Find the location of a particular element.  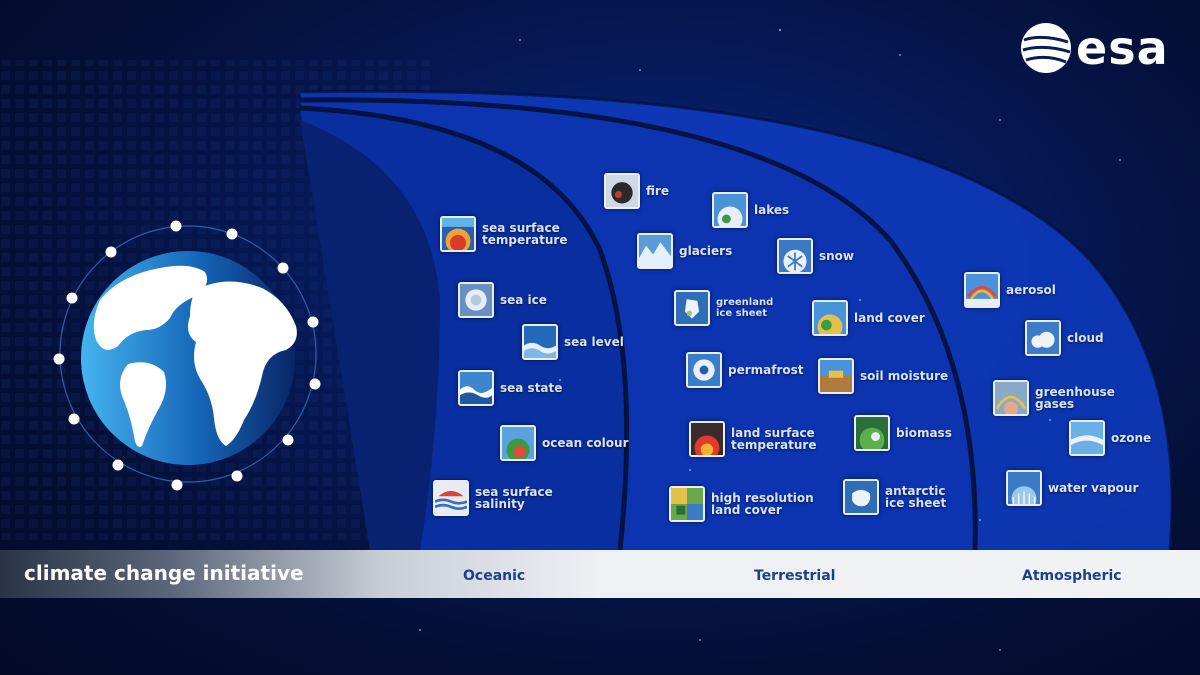

variable-label: greenland ice sheet is located at coordinates (745, 308).